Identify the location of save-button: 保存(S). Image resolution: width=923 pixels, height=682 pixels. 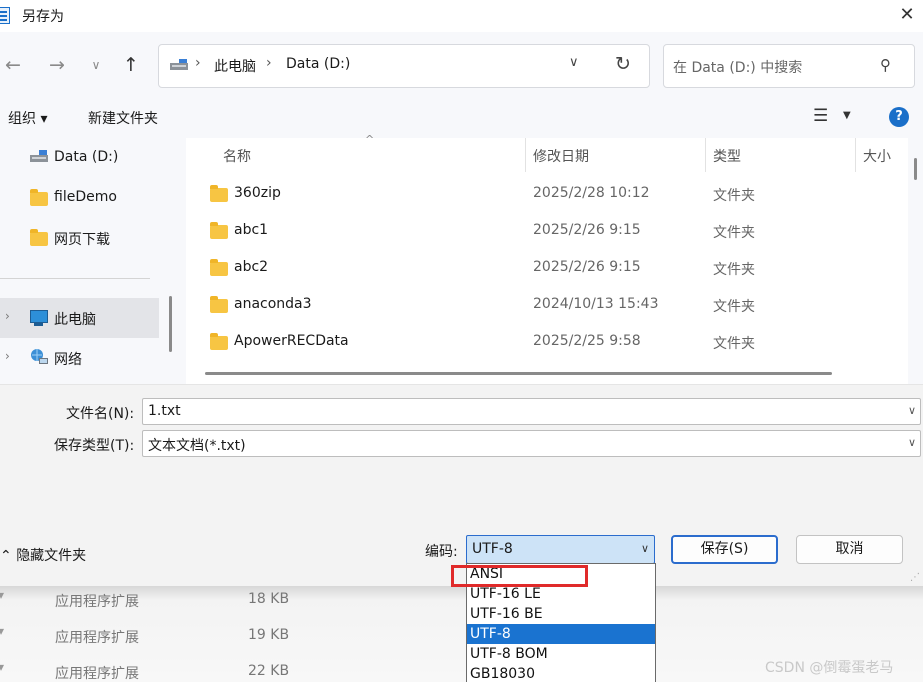
(724, 549).